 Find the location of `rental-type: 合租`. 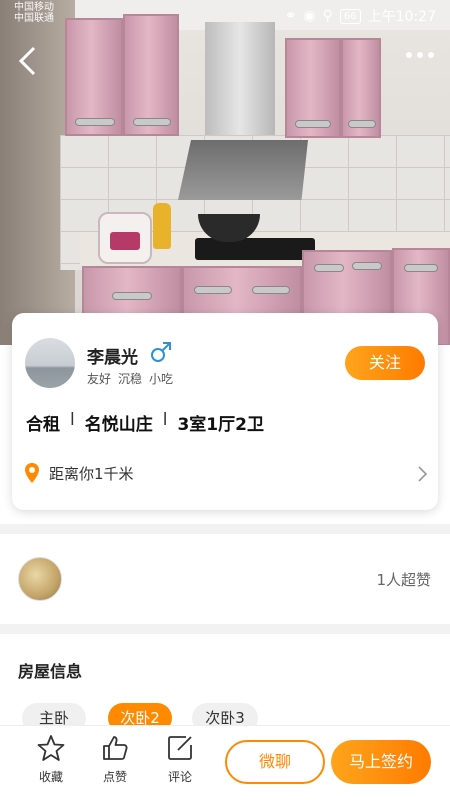

rental-type: 合租 is located at coordinates (43, 425).